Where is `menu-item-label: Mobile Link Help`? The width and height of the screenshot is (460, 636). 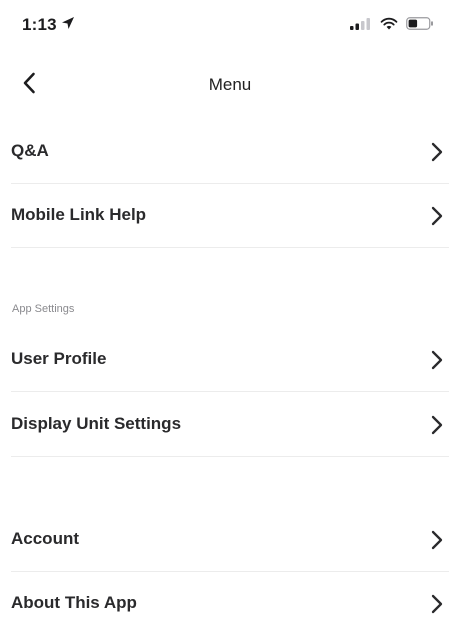 menu-item-label: Mobile Link Help is located at coordinates (79, 214).